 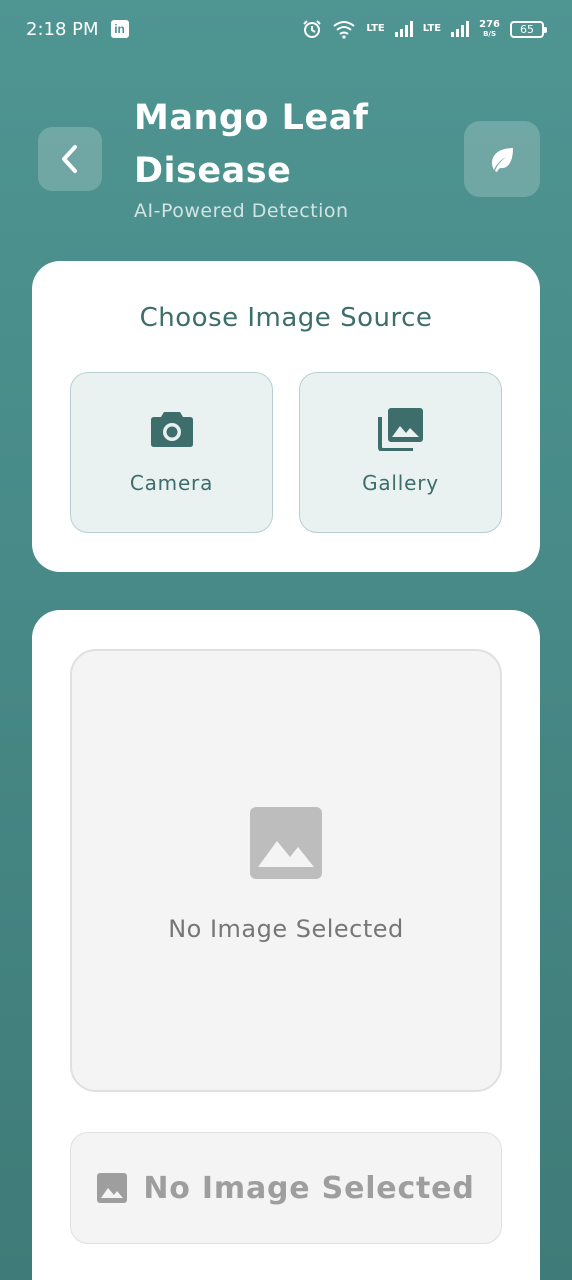 I want to click on net-speed-value: 276, so click(x=489, y=24).